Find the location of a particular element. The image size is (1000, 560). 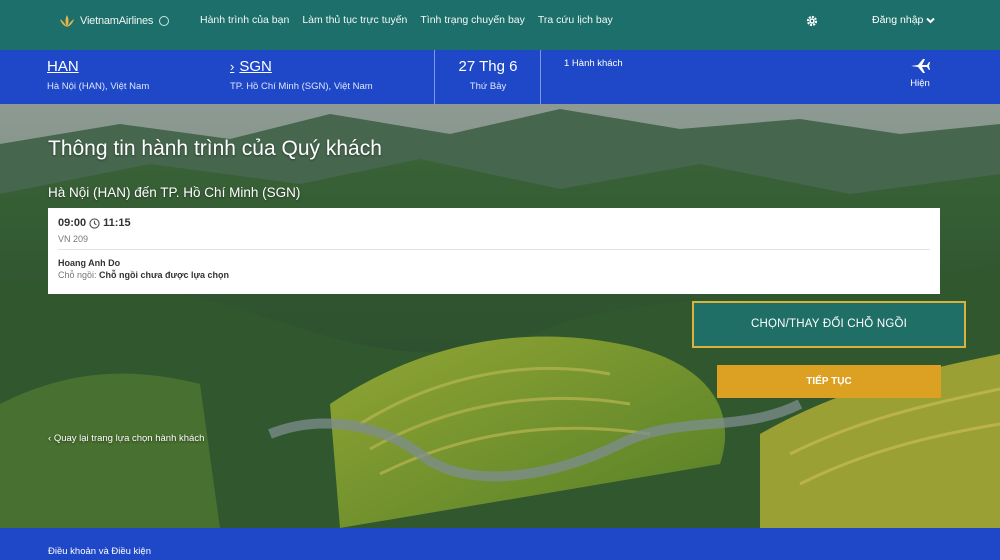

flight-times: 09:00 11:15 is located at coordinates (94, 223).